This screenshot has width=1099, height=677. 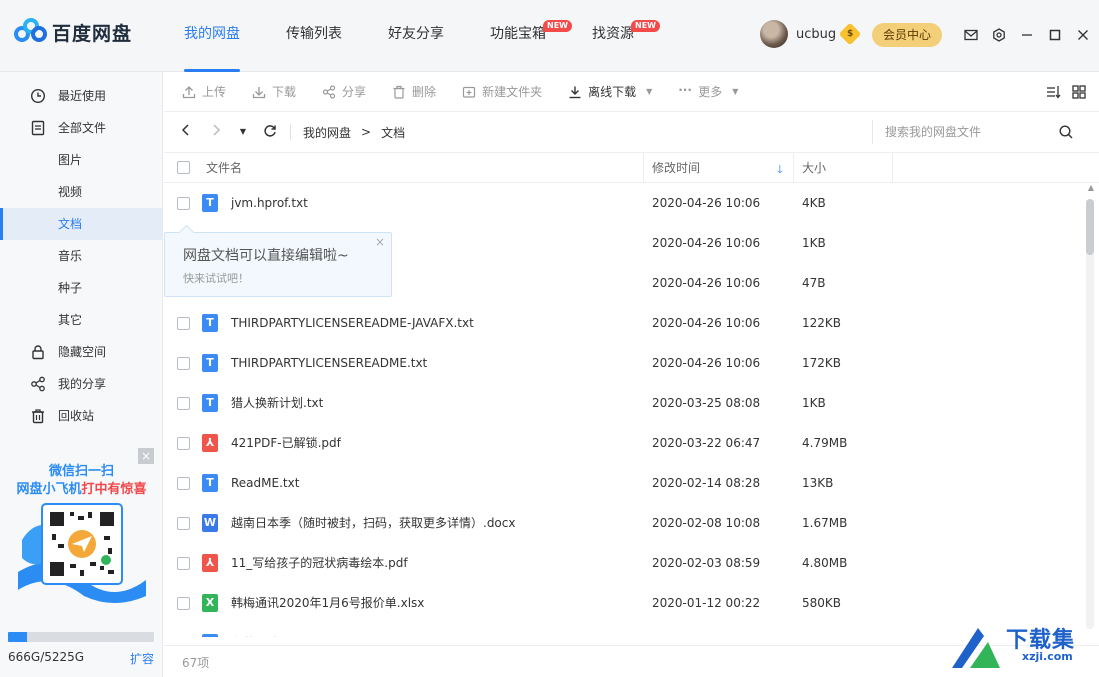 I want to click on sidebar-item-my-shares: 我的分享, so click(x=81, y=384).